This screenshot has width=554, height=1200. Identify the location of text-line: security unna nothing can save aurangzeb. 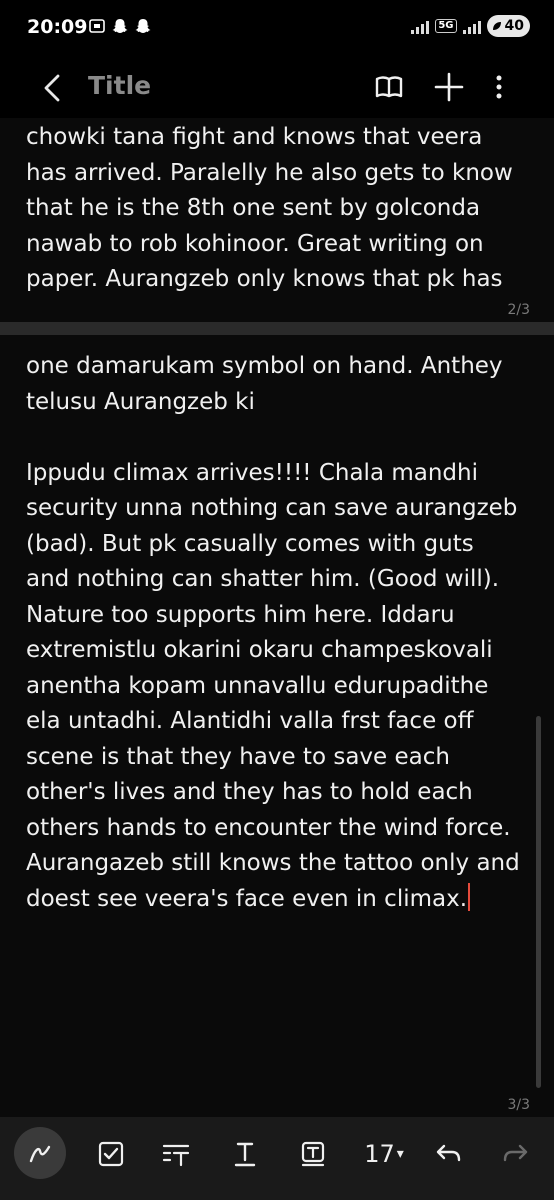
(272, 508).